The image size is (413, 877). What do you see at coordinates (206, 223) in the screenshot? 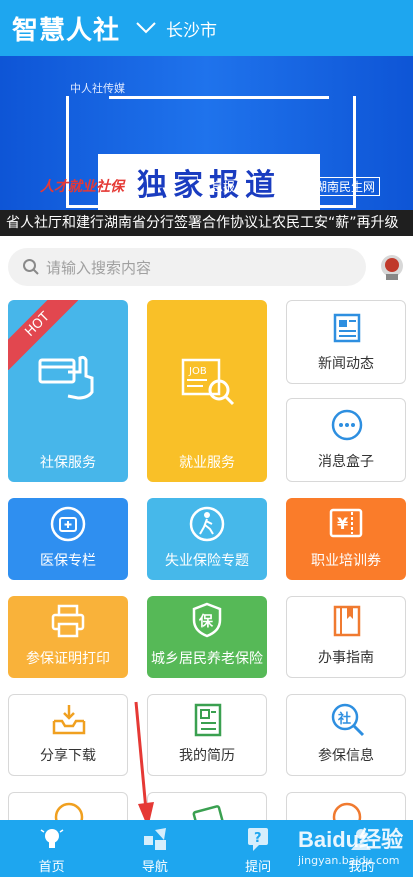
I see `news-ticker: 省人社厅和建行湖南省分行签署合作协议让农民工安“薪”再升级` at bounding box center [206, 223].